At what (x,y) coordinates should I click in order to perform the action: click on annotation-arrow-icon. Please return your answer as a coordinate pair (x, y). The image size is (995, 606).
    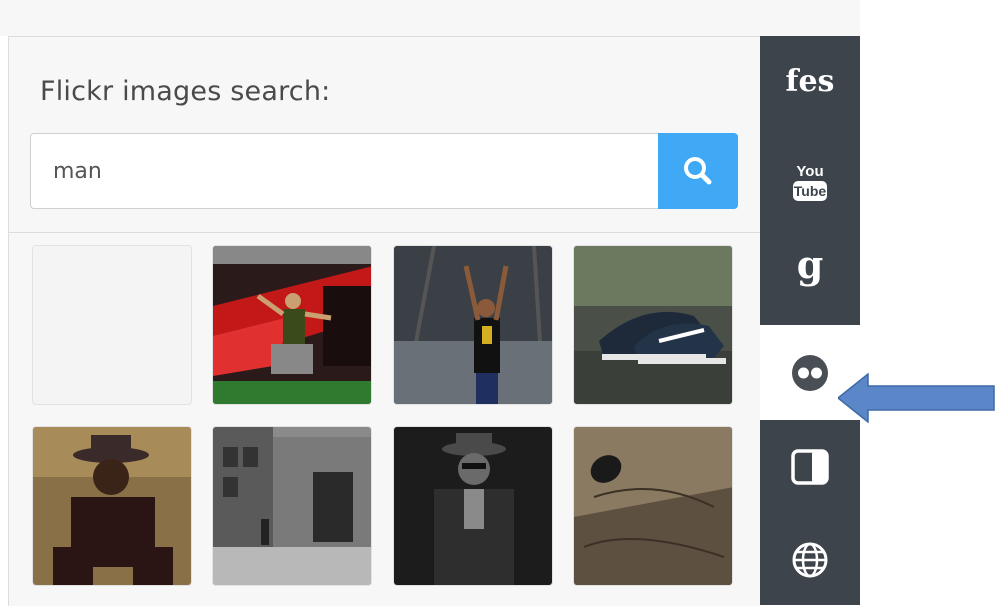
    Looking at the image, I should click on (916, 398).